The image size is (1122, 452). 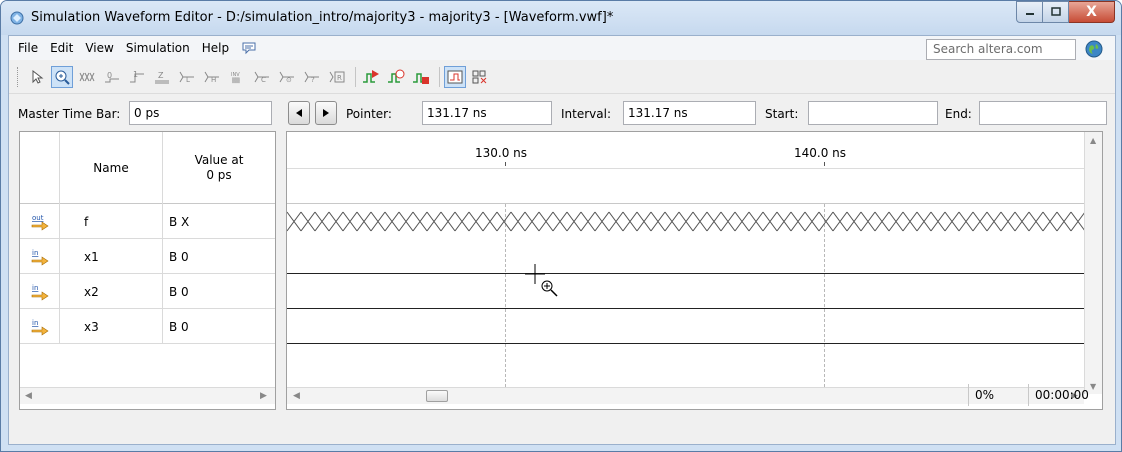 I want to click on end-label: End:, so click(x=958, y=114).